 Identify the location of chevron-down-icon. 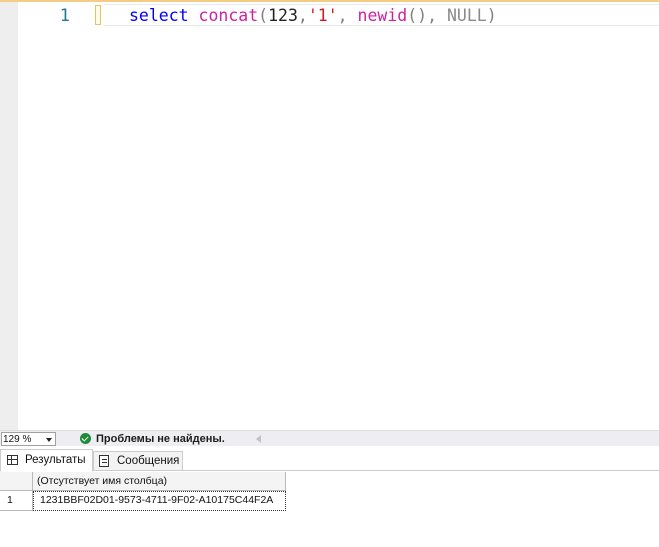
(49, 440).